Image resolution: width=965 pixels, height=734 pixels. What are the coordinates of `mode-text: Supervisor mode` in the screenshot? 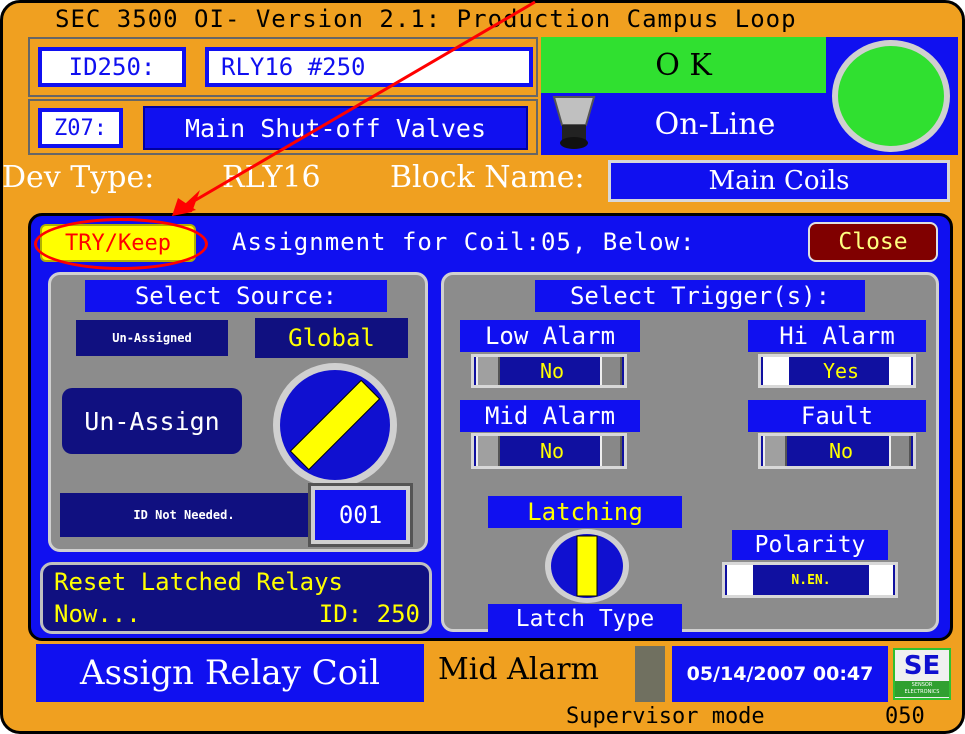 It's located at (665, 716).